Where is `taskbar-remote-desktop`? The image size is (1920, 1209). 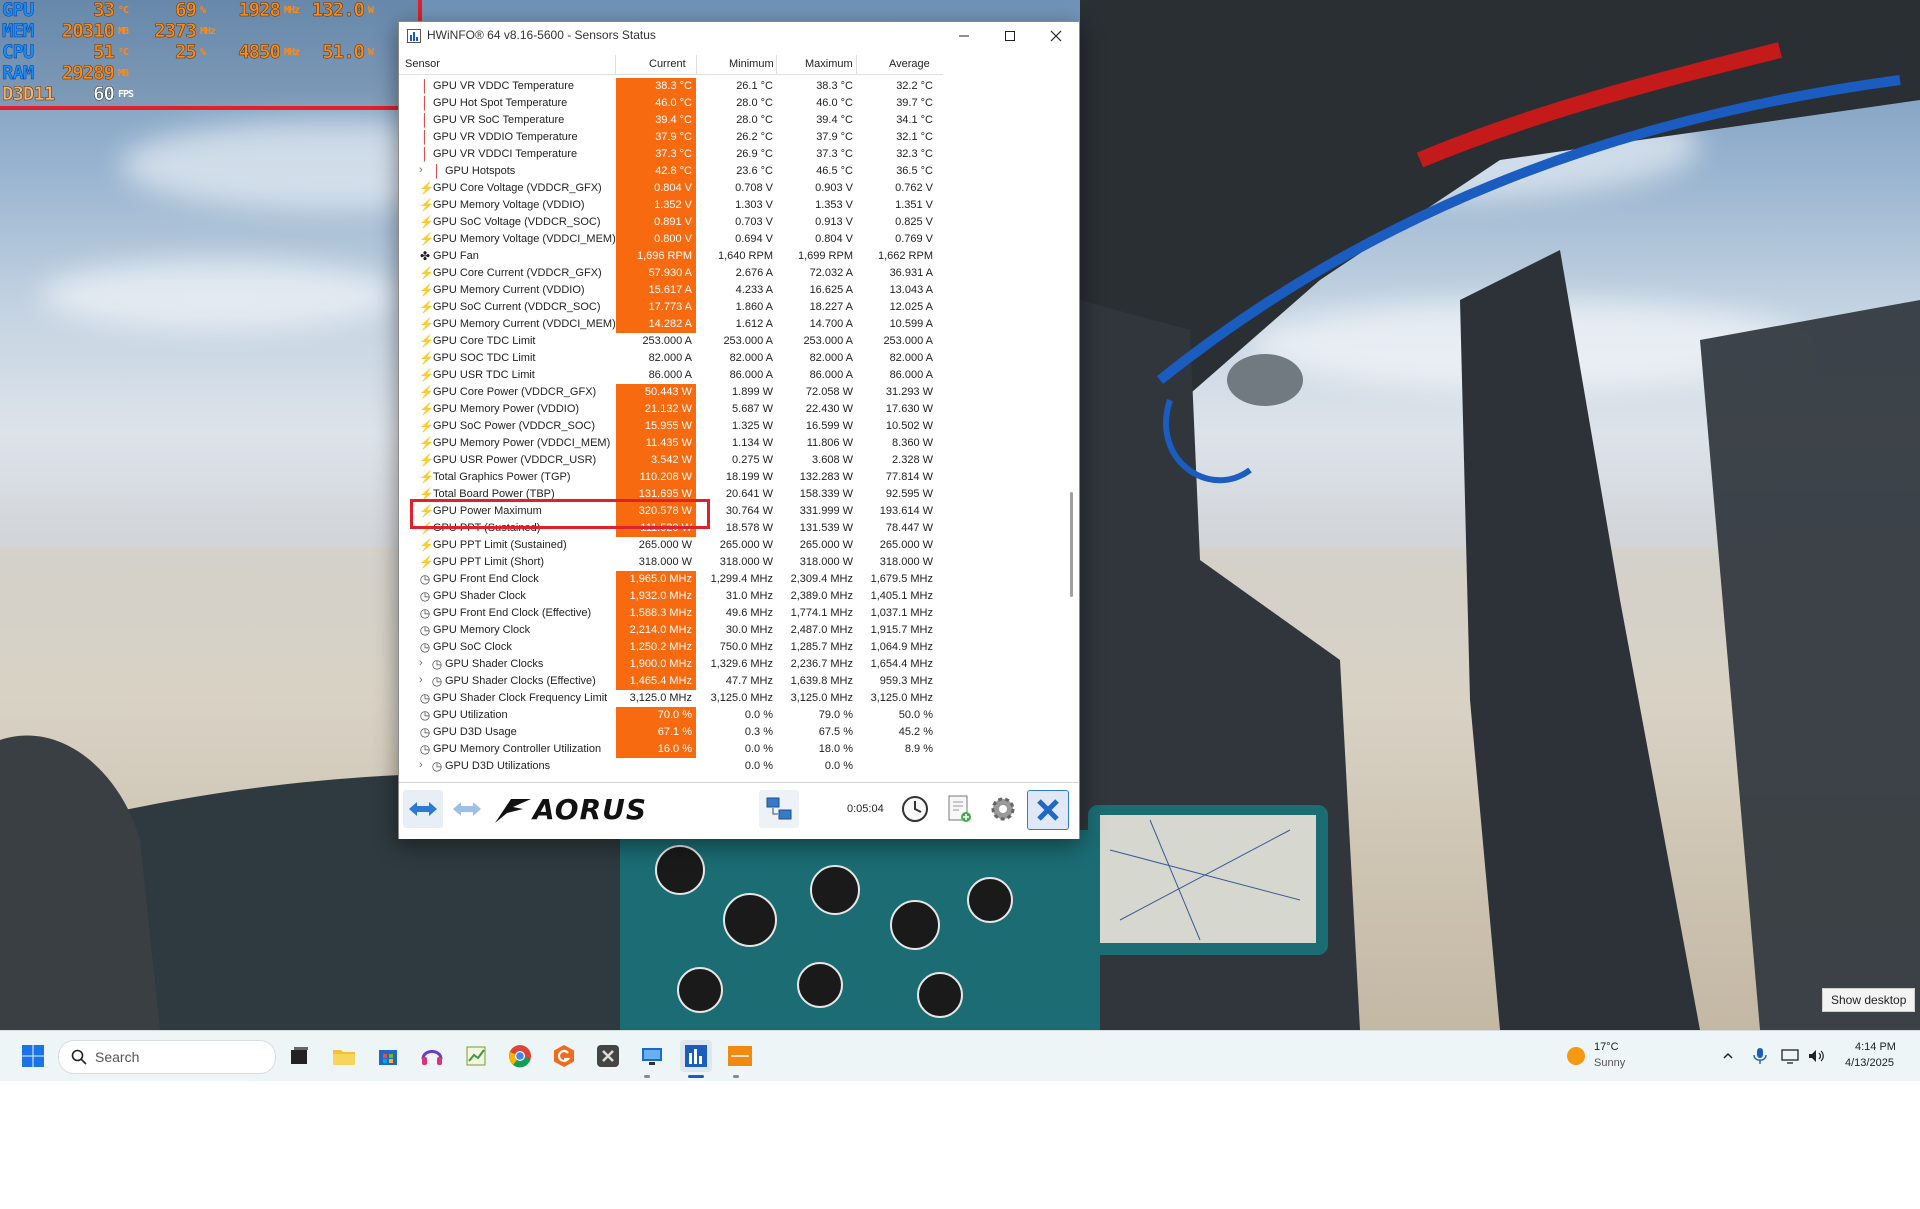
taskbar-remote-desktop is located at coordinates (652, 1056).